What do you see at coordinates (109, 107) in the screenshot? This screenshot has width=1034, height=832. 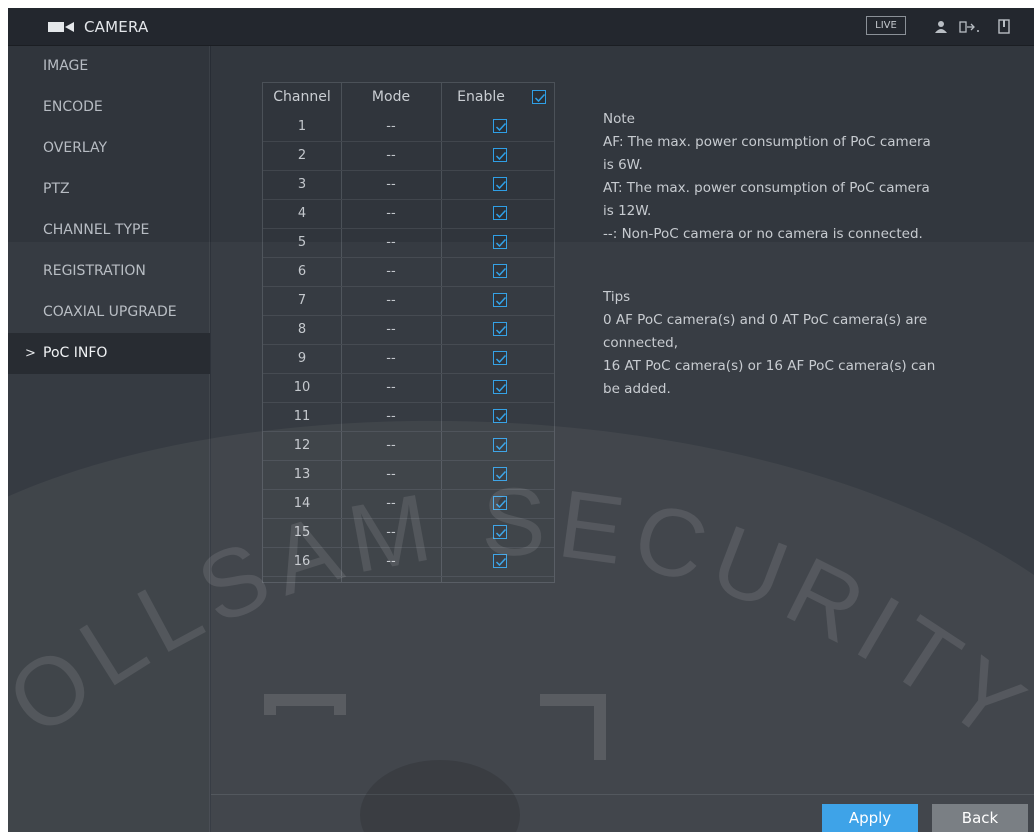 I see `sidebar-item-encode: ENCODE` at bounding box center [109, 107].